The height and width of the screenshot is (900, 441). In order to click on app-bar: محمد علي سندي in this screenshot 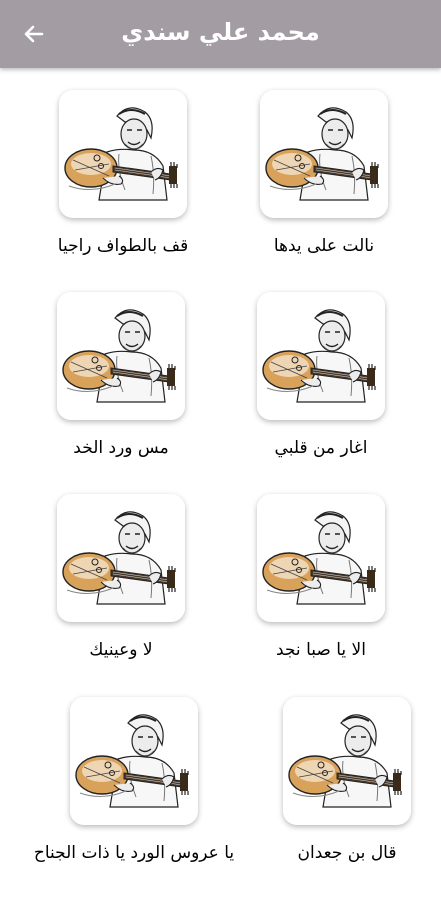, I will do `click(220, 34)`.